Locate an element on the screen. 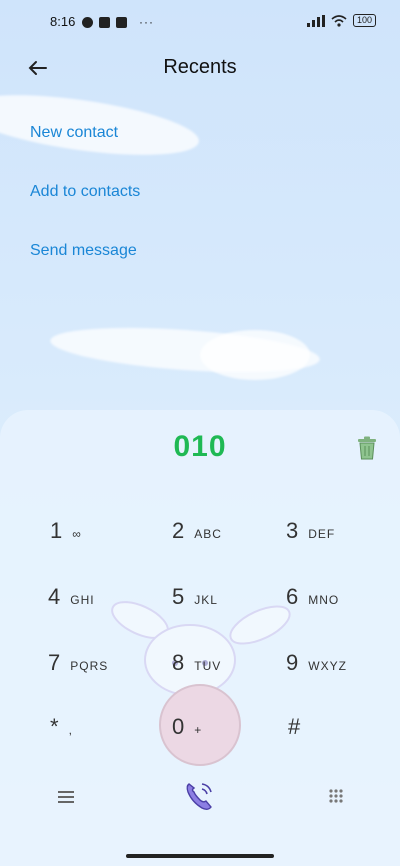 The width and height of the screenshot is (400, 866). home-indicator is located at coordinates (200, 856).